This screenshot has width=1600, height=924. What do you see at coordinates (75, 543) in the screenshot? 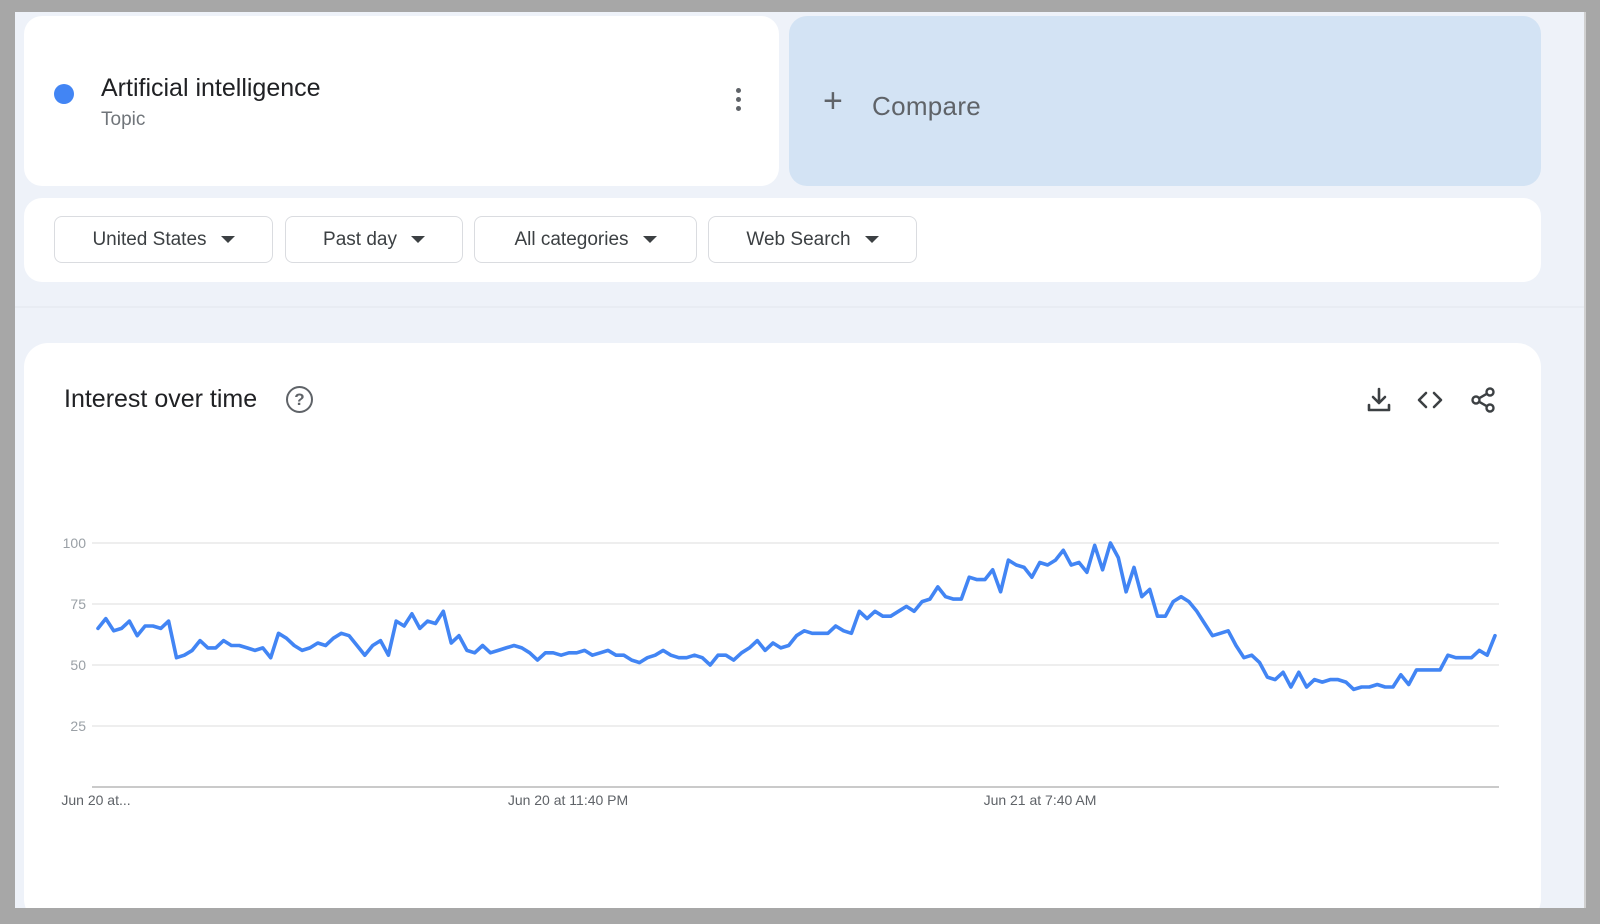
I see `y-tick-label: 100` at bounding box center [75, 543].